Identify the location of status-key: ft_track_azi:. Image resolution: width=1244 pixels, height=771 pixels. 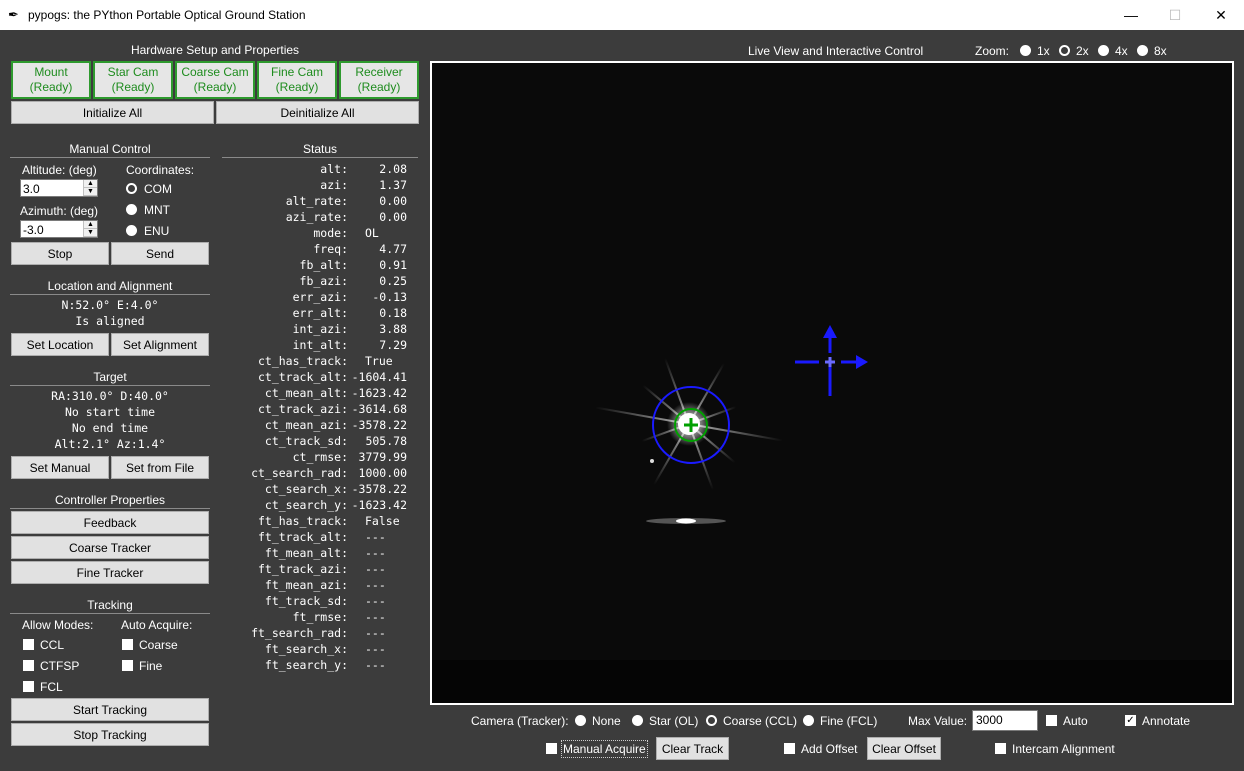
(302, 569).